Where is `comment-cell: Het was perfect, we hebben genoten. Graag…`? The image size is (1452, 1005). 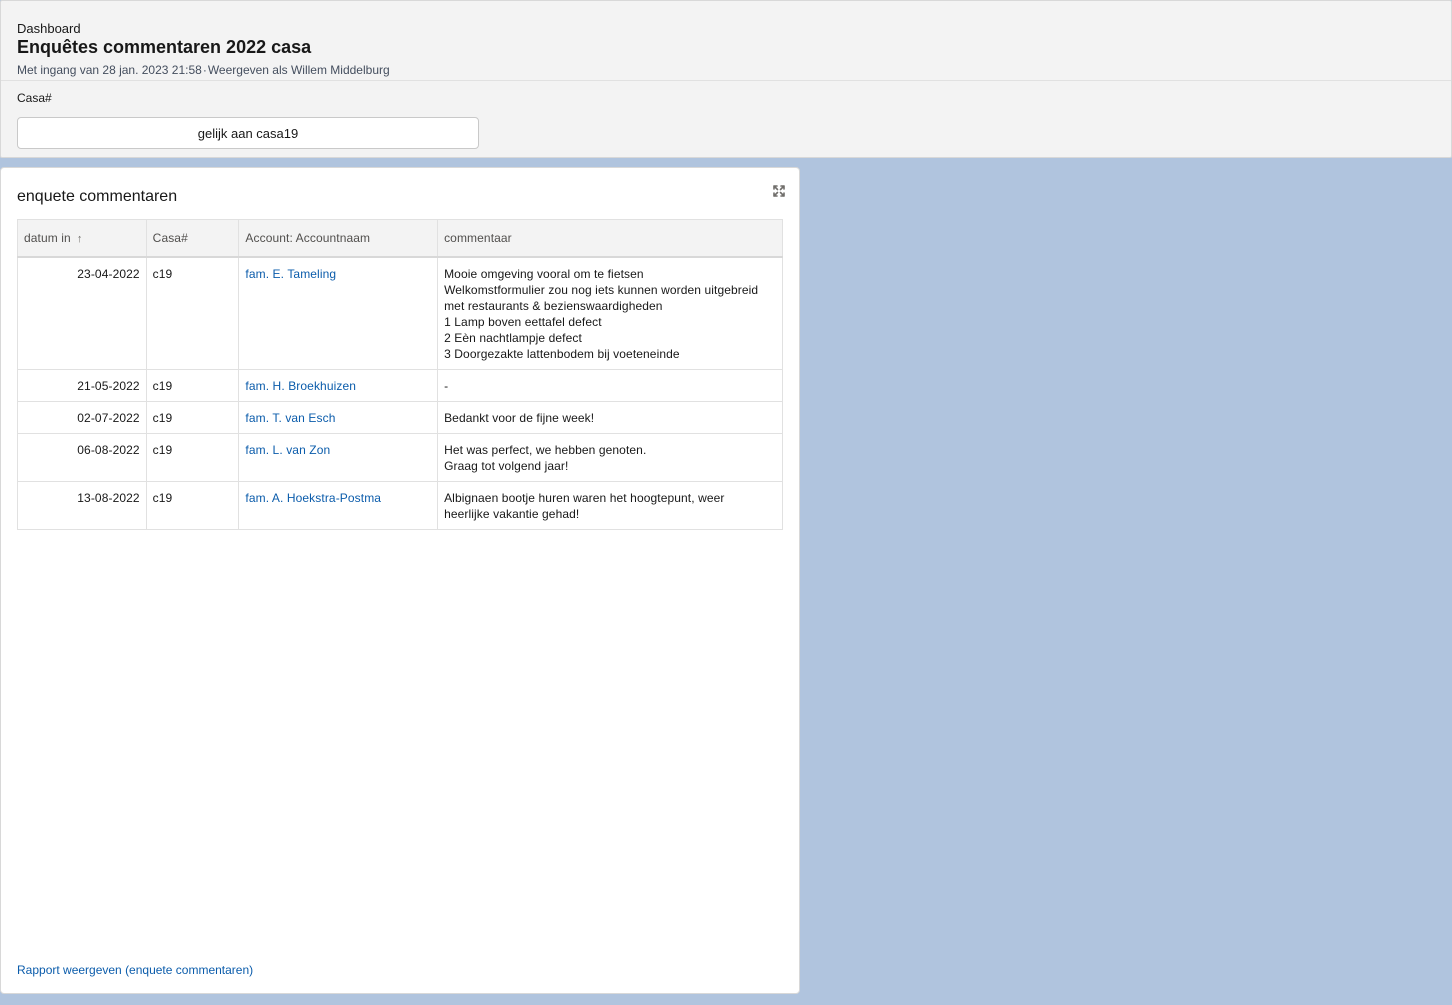
comment-cell: Het was perfect, we hebben genoten. Graag… is located at coordinates (610, 457).